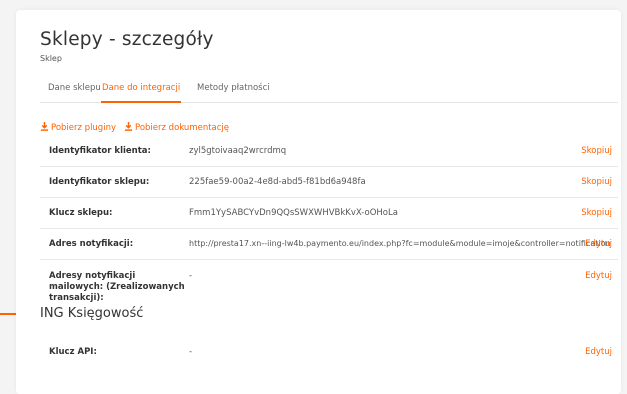 The width and height of the screenshot is (627, 394). I want to click on row-value: zyl5gtoivaaq2wrcrdmq, so click(238, 151).